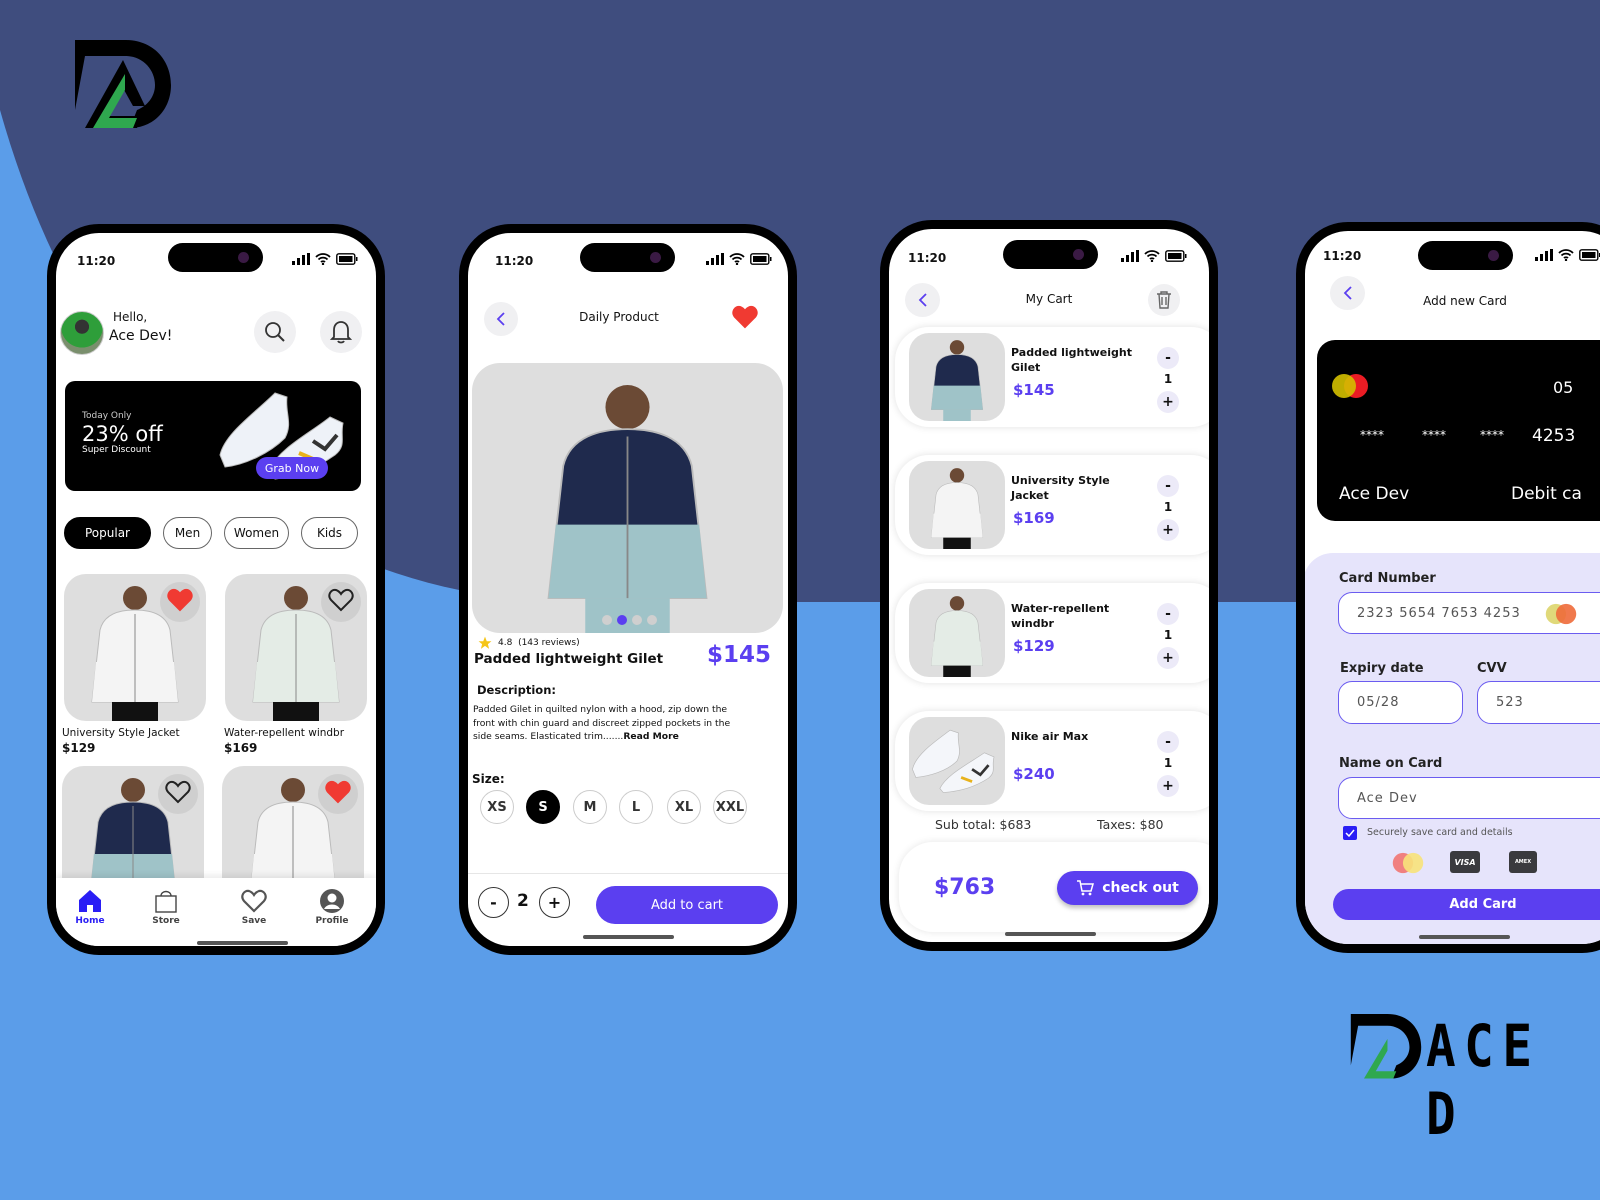 The image size is (1600, 1200). Describe the element at coordinates (1350, 386) in the screenshot. I see `mastercard-icon` at that location.